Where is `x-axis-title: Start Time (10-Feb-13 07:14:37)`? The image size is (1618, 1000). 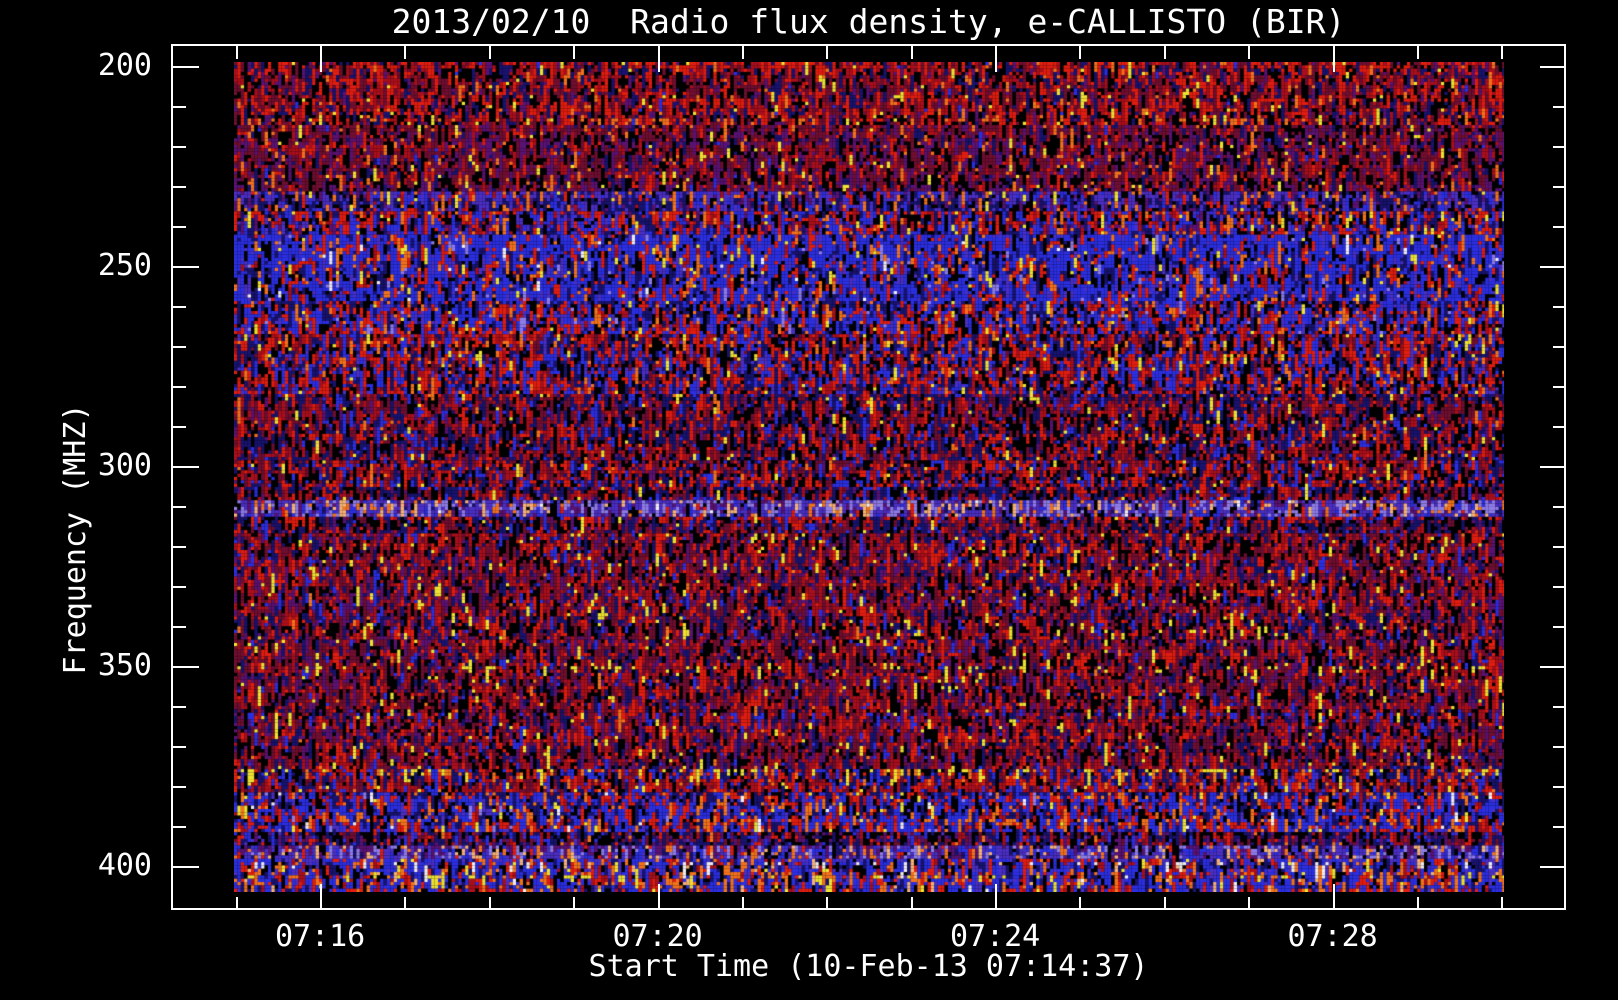 x-axis-title: Start Time (10-Feb-13 07:14:37) is located at coordinates (868, 966).